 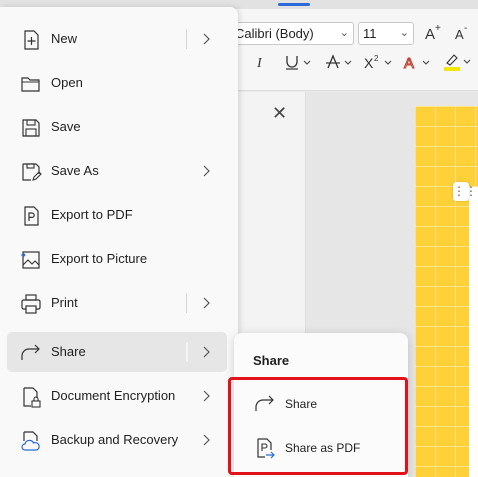 I want to click on superscript-icon: X 2, so click(x=380, y=62).